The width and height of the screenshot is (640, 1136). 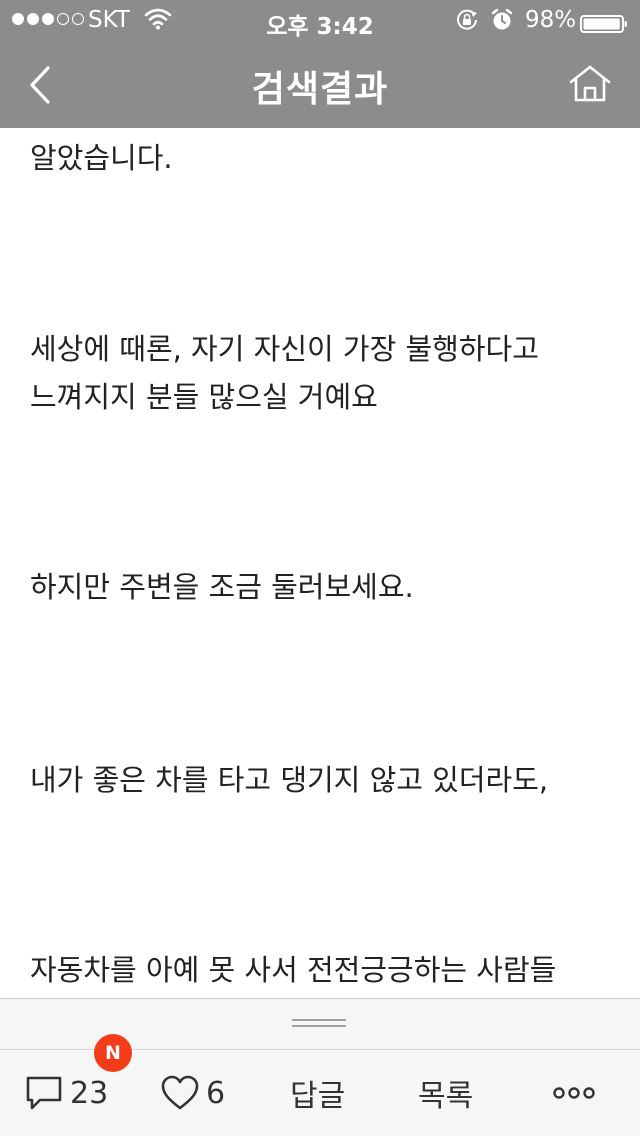 I want to click on status-bar: SKT 오후 3:42 98%, so click(x=320, y=20).